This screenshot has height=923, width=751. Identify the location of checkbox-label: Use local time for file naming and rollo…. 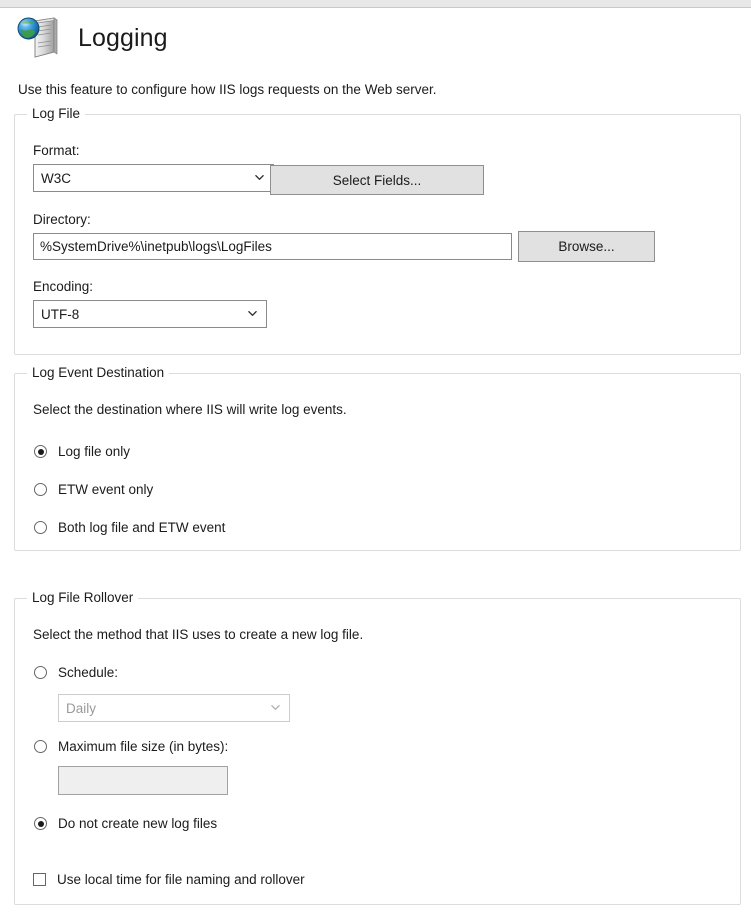
(181, 879).